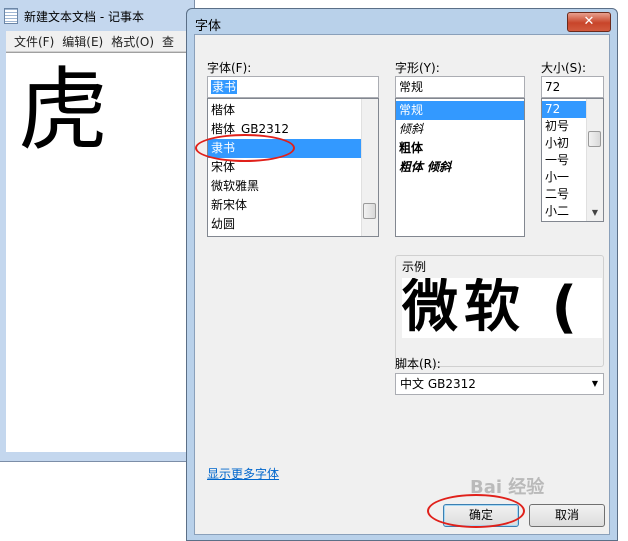  What do you see at coordinates (132, 41) in the screenshot?
I see `menu-format: 格式(O)` at bounding box center [132, 41].